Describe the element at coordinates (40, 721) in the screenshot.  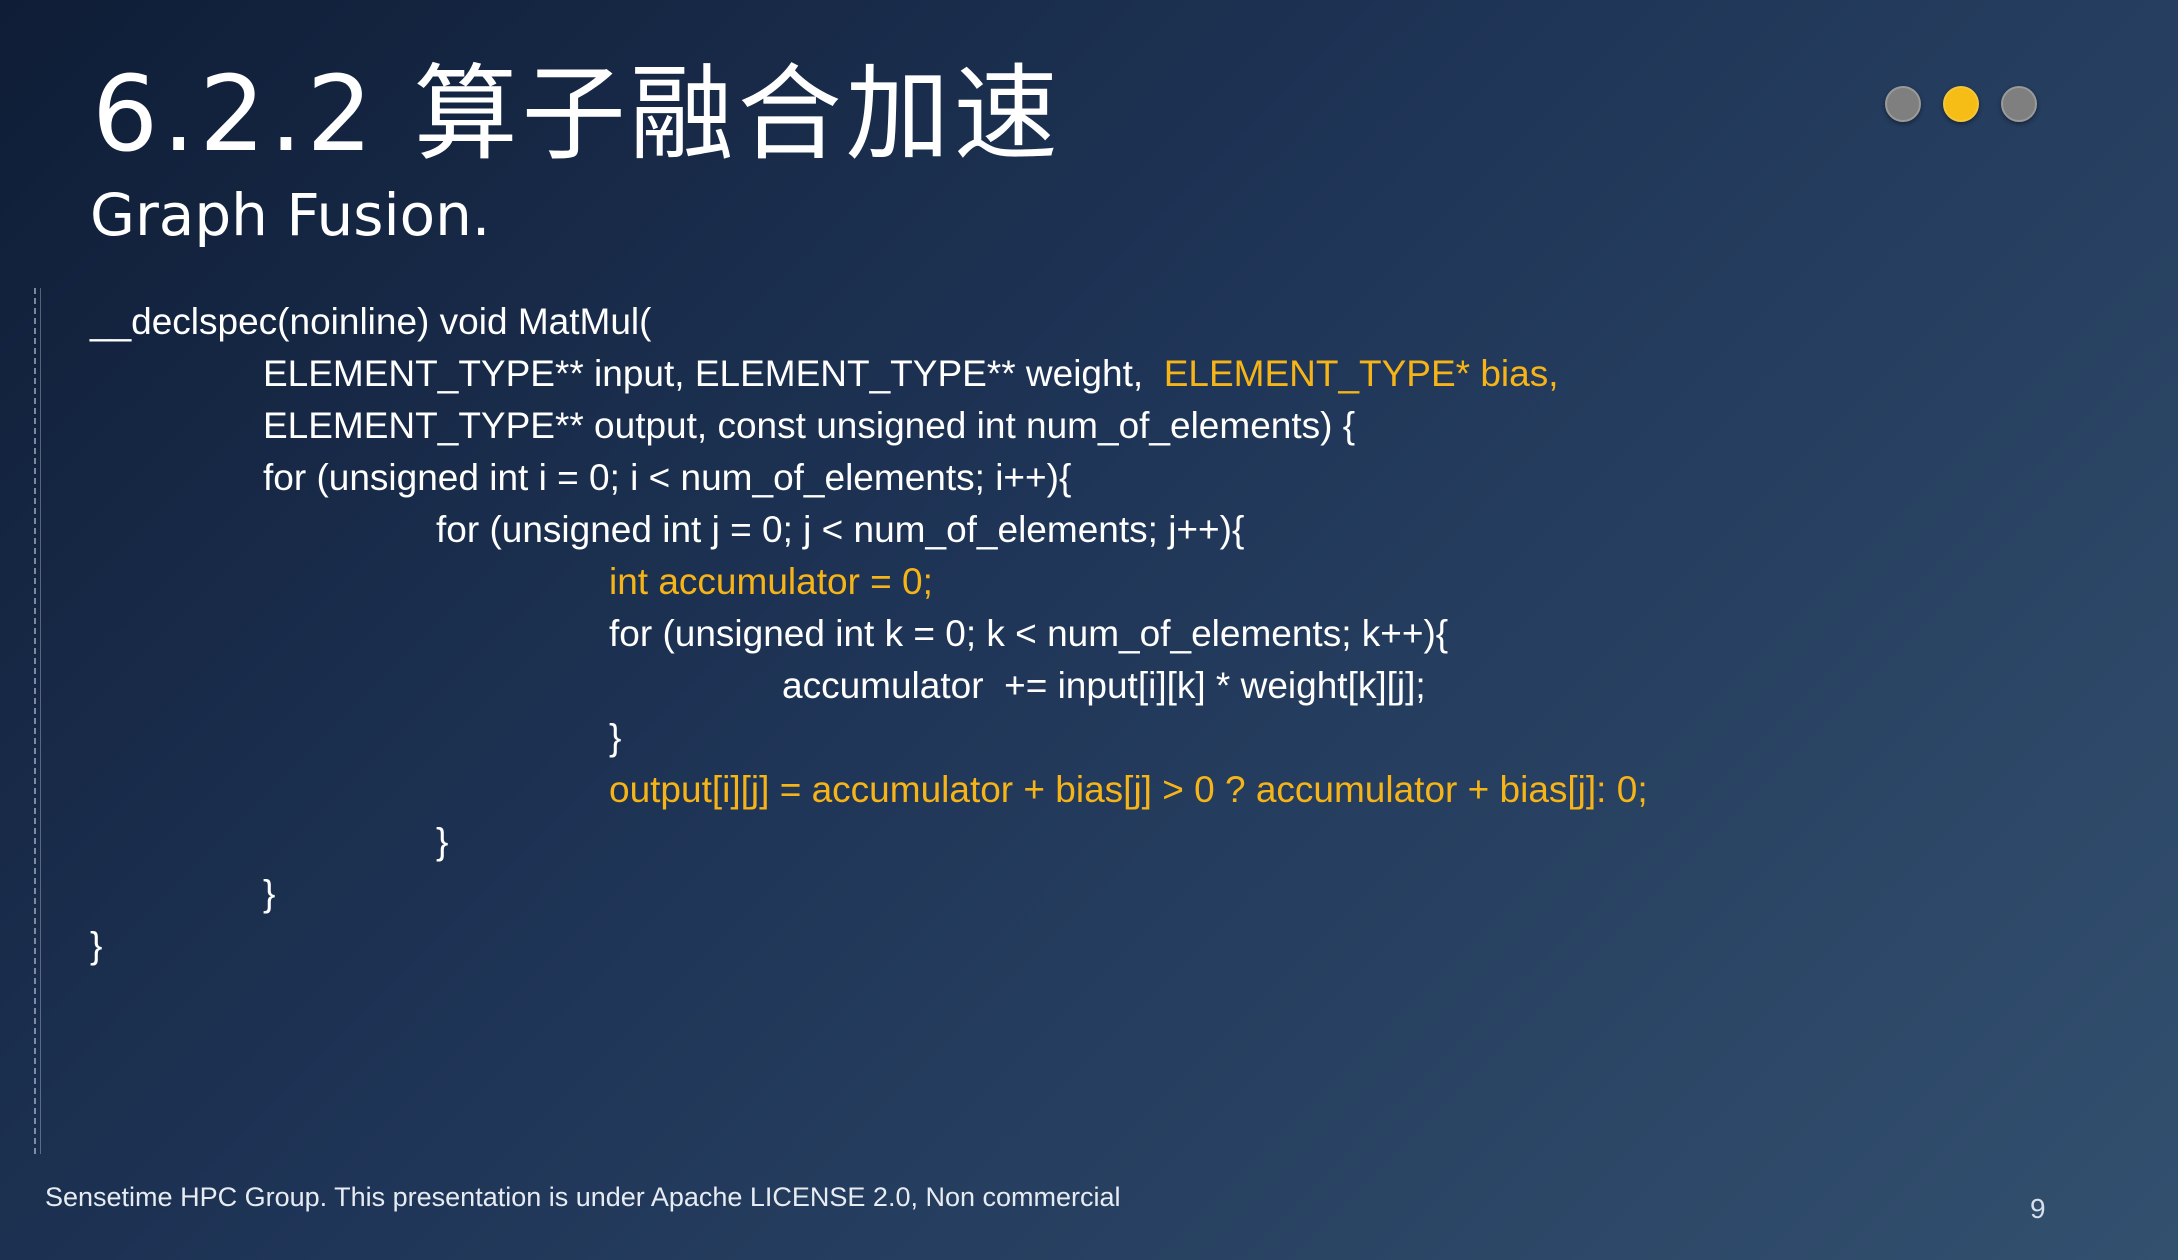
I see `left-divider-line-inner` at that location.